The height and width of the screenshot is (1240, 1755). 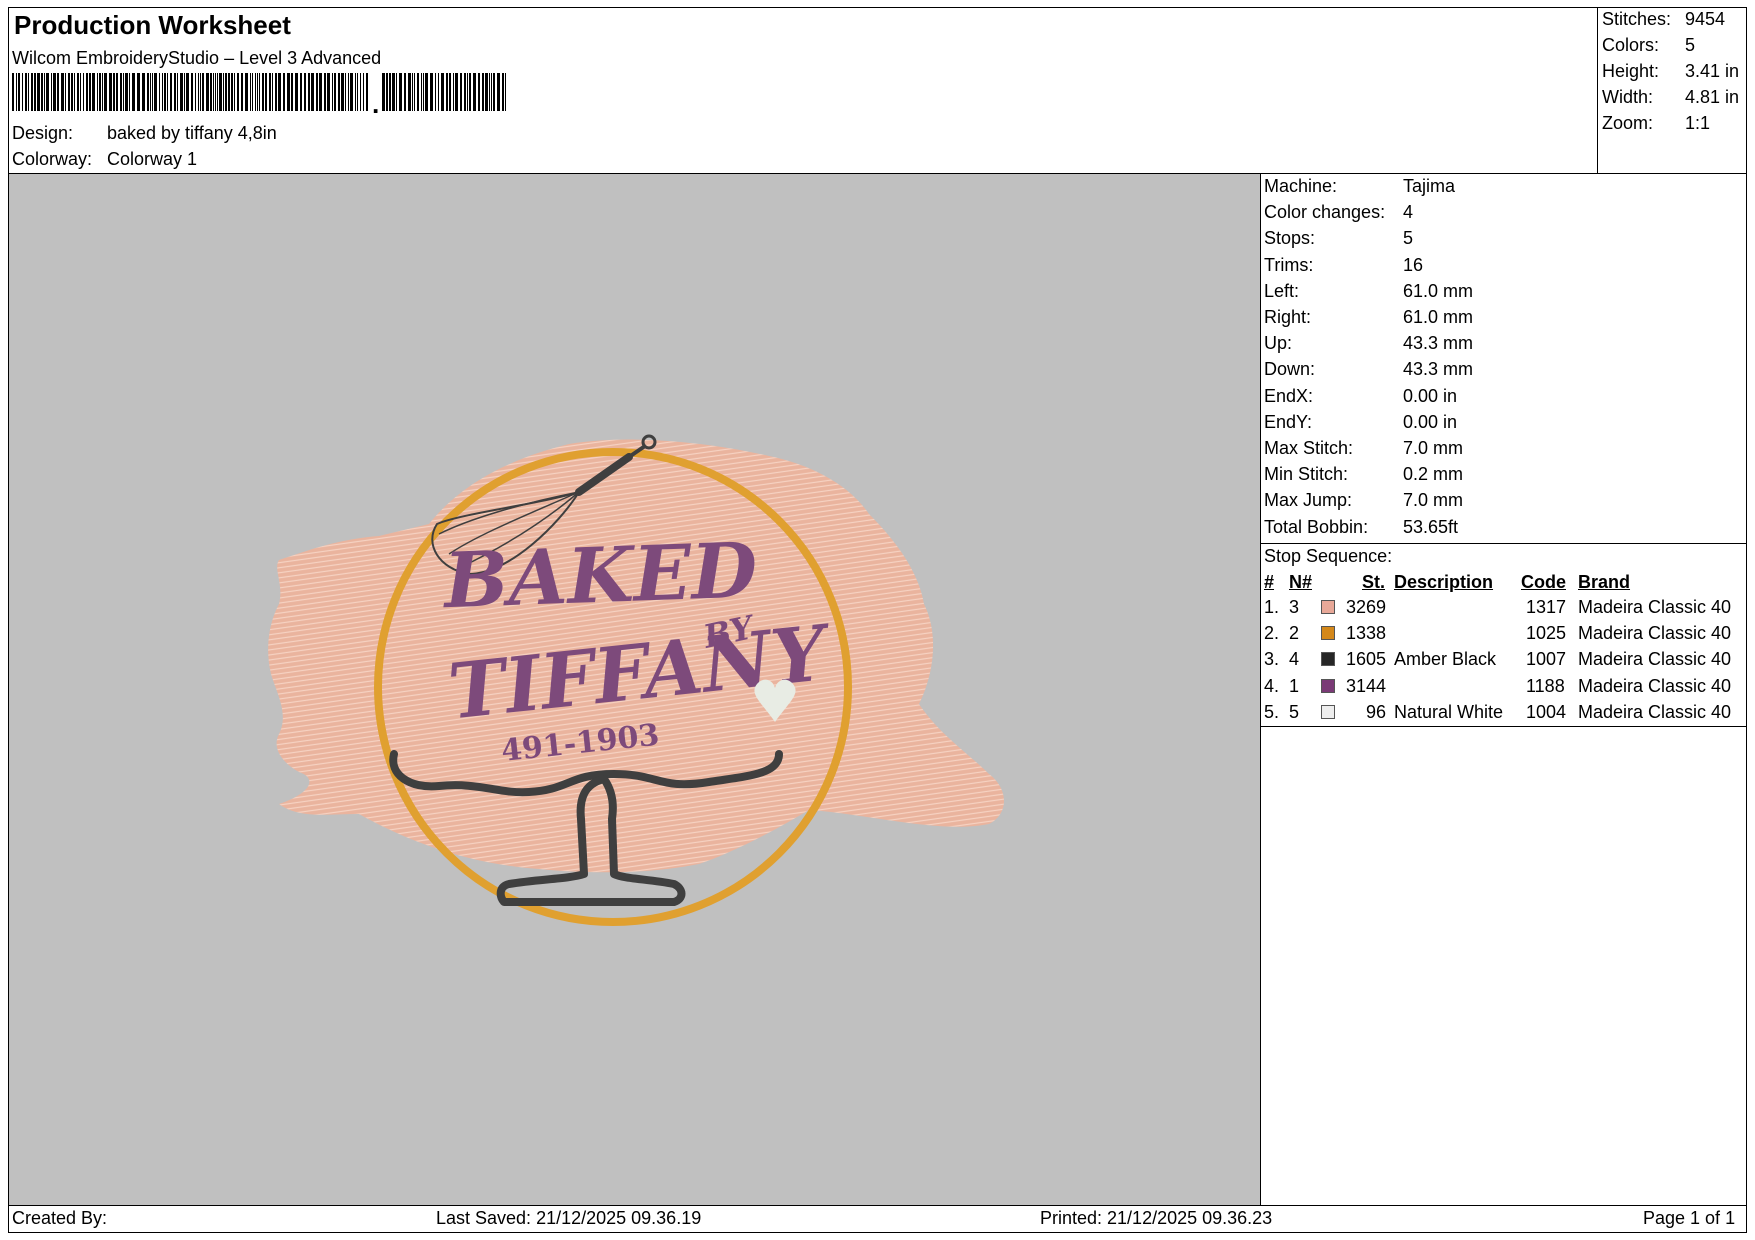 What do you see at coordinates (1309, 448) in the screenshot?
I see `machine-info-label: Max Stitch:` at bounding box center [1309, 448].